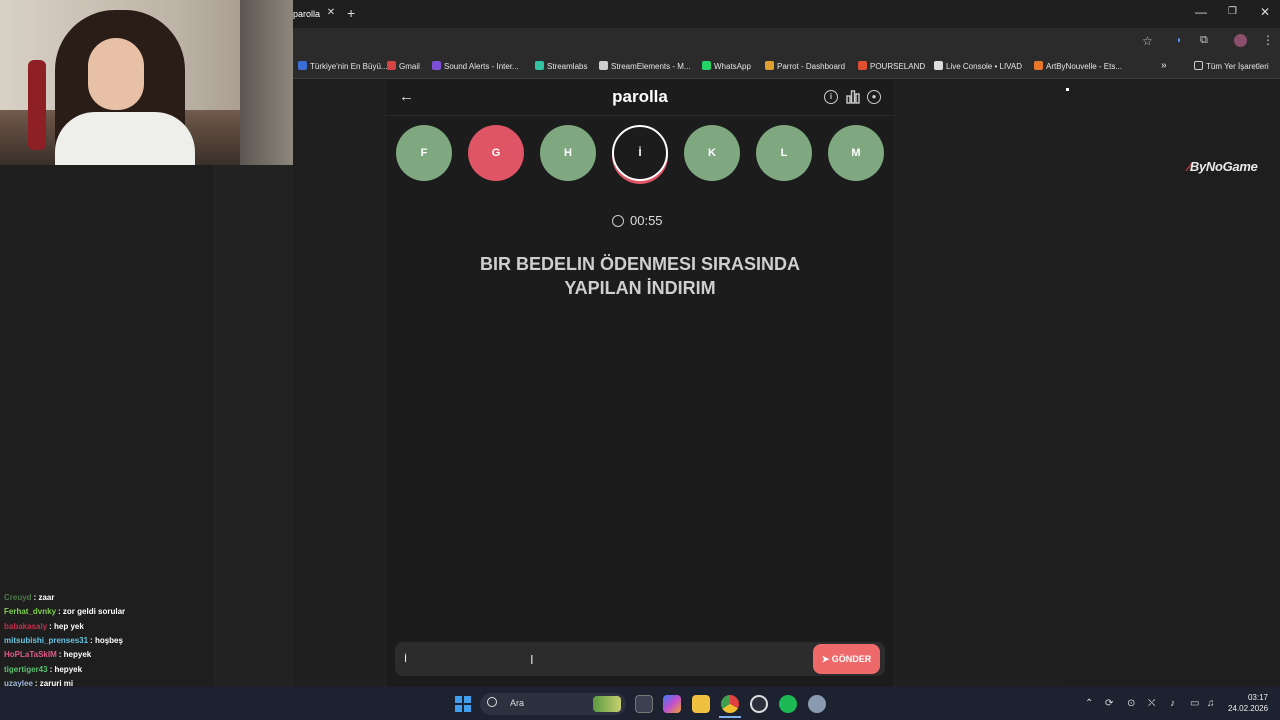 The height and width of the screenshot is (720, 1280). I want to click on extensions-puzzle-icon: ⧉, so click(1204, 40).